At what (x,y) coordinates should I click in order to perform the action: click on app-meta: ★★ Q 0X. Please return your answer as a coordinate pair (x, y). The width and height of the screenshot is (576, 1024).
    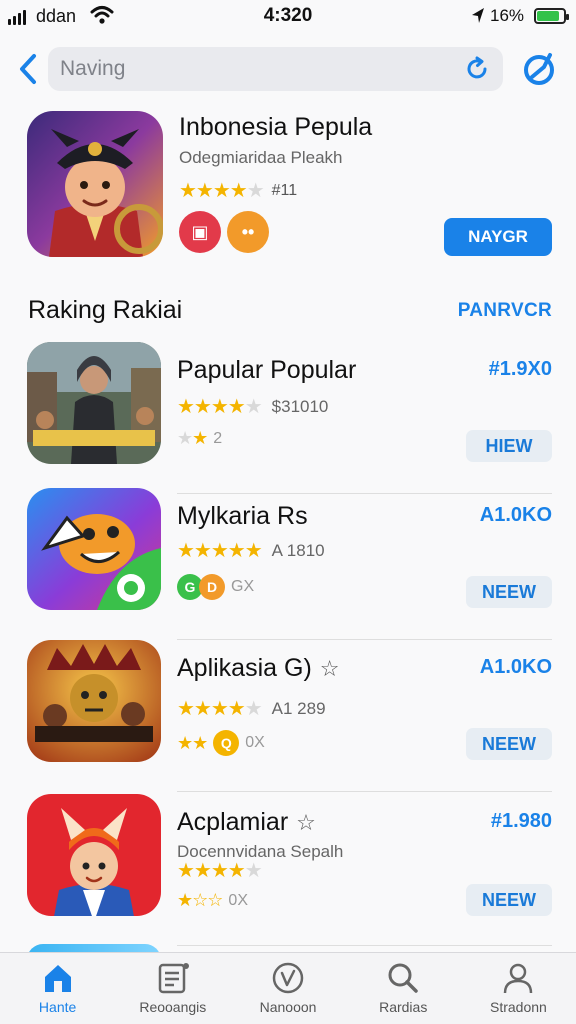
    Looking at the image, I should click on (221, 743).